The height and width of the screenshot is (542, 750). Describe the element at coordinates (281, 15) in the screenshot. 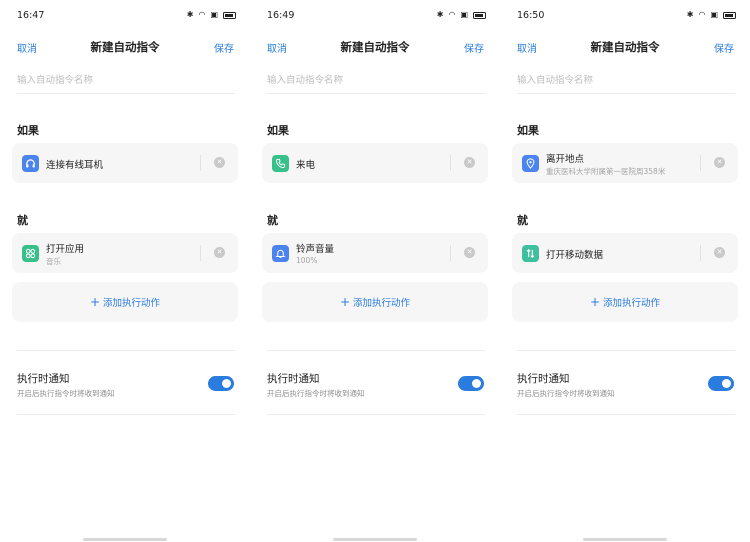

I see `status-time: 16:49` at that location.